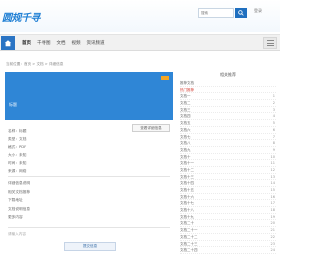 The image size is (320, 260). What do you see at coordinates (273, 116) in the screenshot?
I see `sidebar-item-count: 4` at bounding box center [273, 116].